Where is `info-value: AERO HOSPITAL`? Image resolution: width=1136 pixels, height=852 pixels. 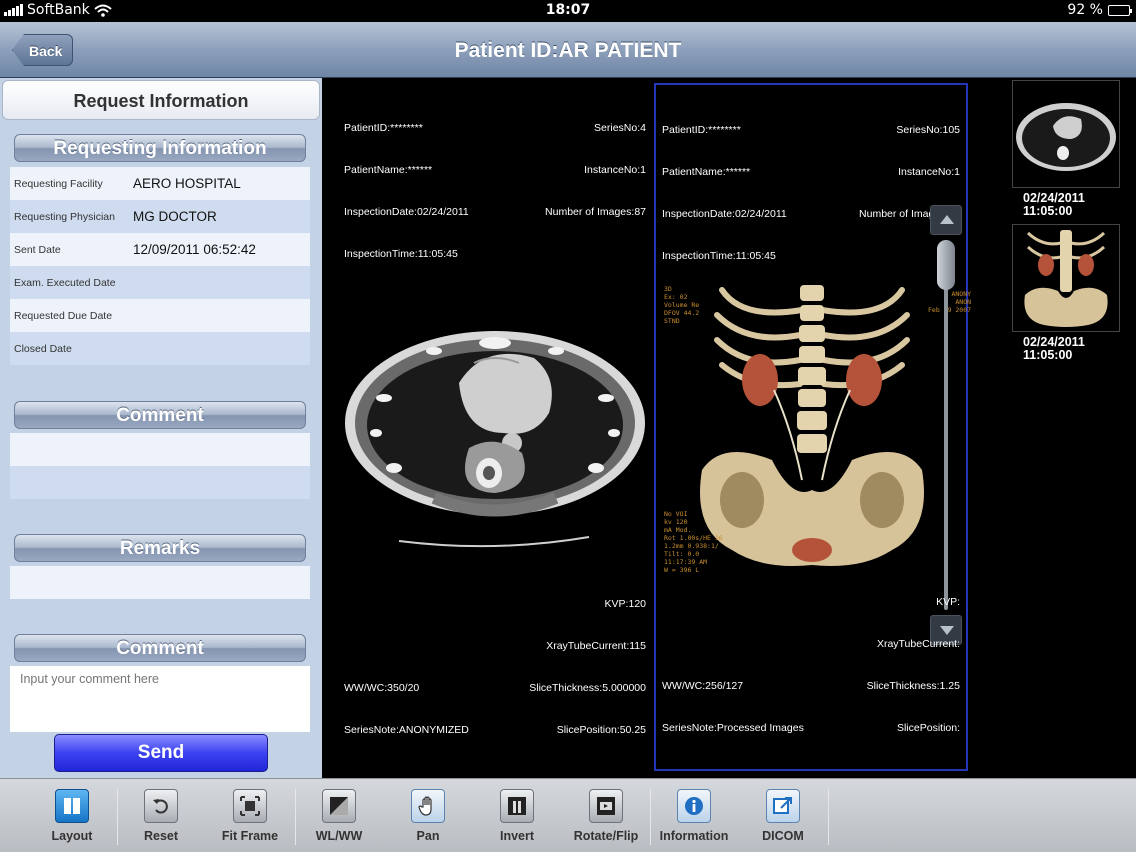 info-value: AERO HOSPITAL is located at coordinates (187, 183).